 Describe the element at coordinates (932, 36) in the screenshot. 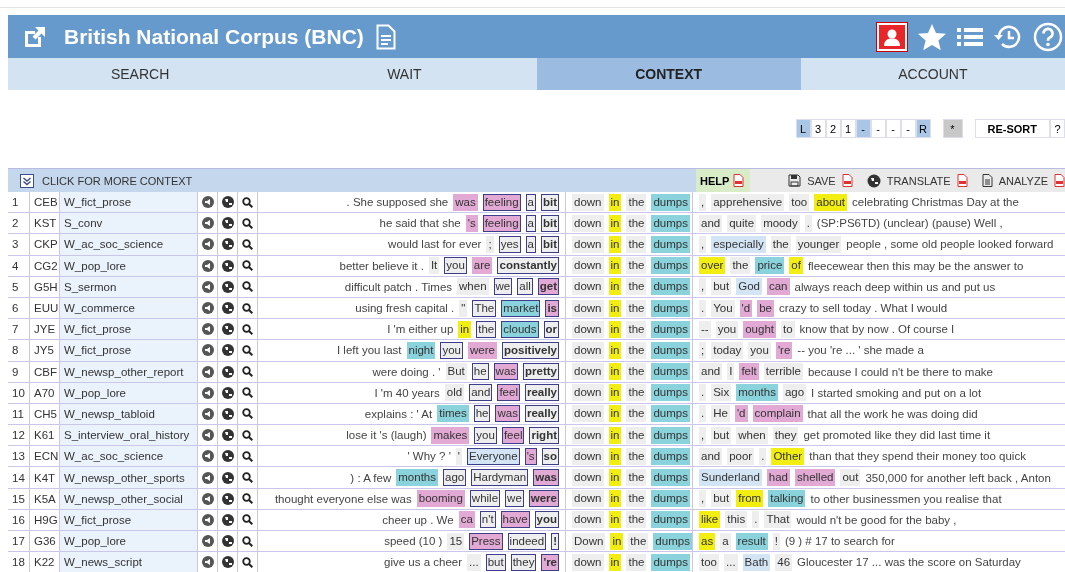

I see `star-icon` at that location.